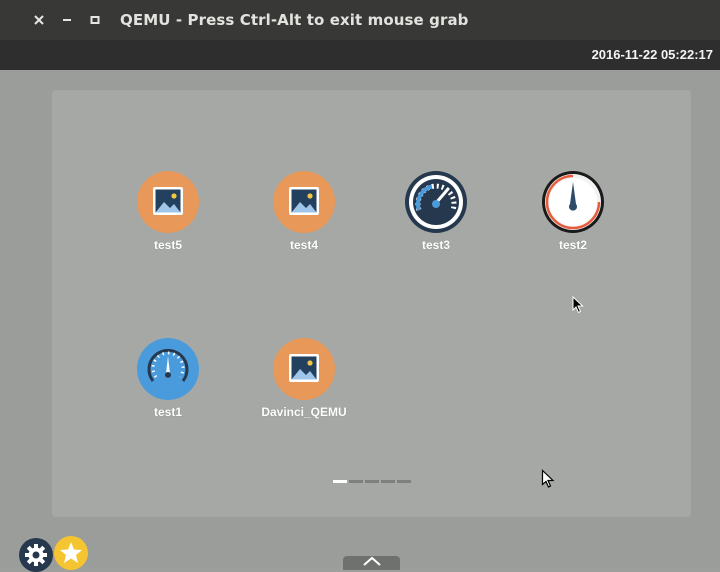 The width and height of the screenshot is (720, 572). What do you see at coordinates (572, 245) in the screenshot?
I see `app-label: test2` at bounding box center [572, 245].